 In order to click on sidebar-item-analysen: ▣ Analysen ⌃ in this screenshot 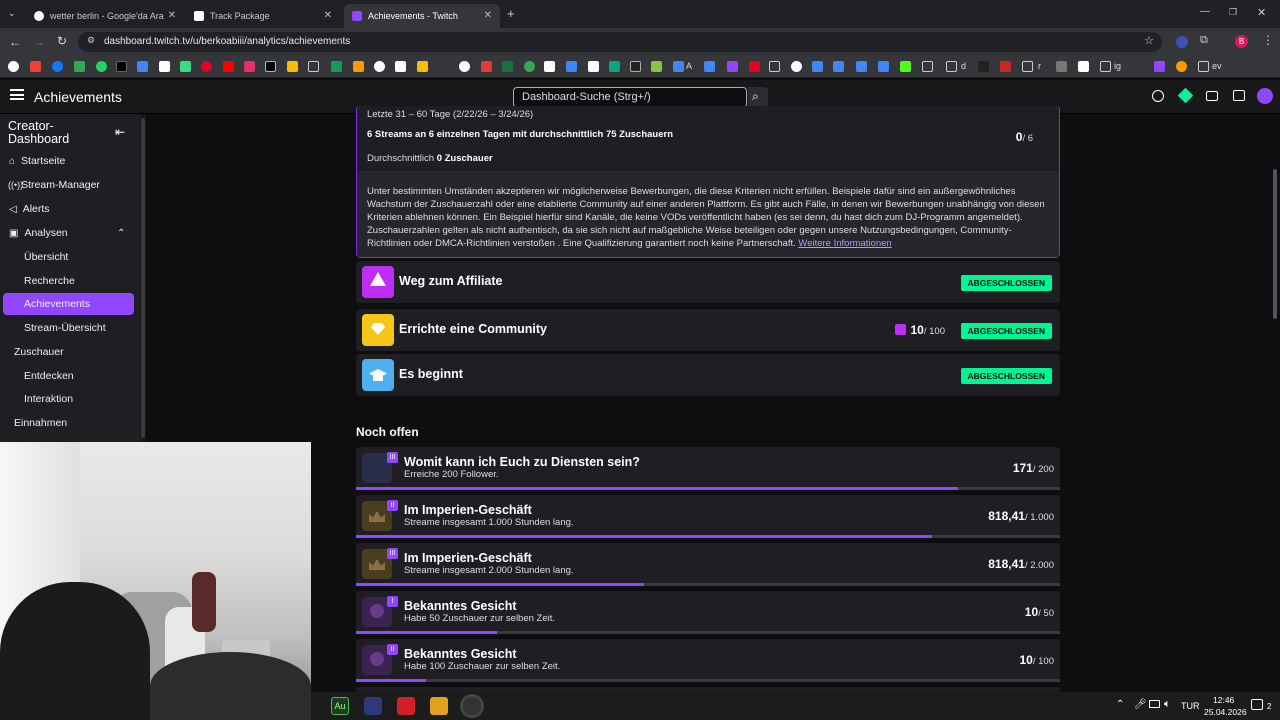, I will do `click(70, 233)`.